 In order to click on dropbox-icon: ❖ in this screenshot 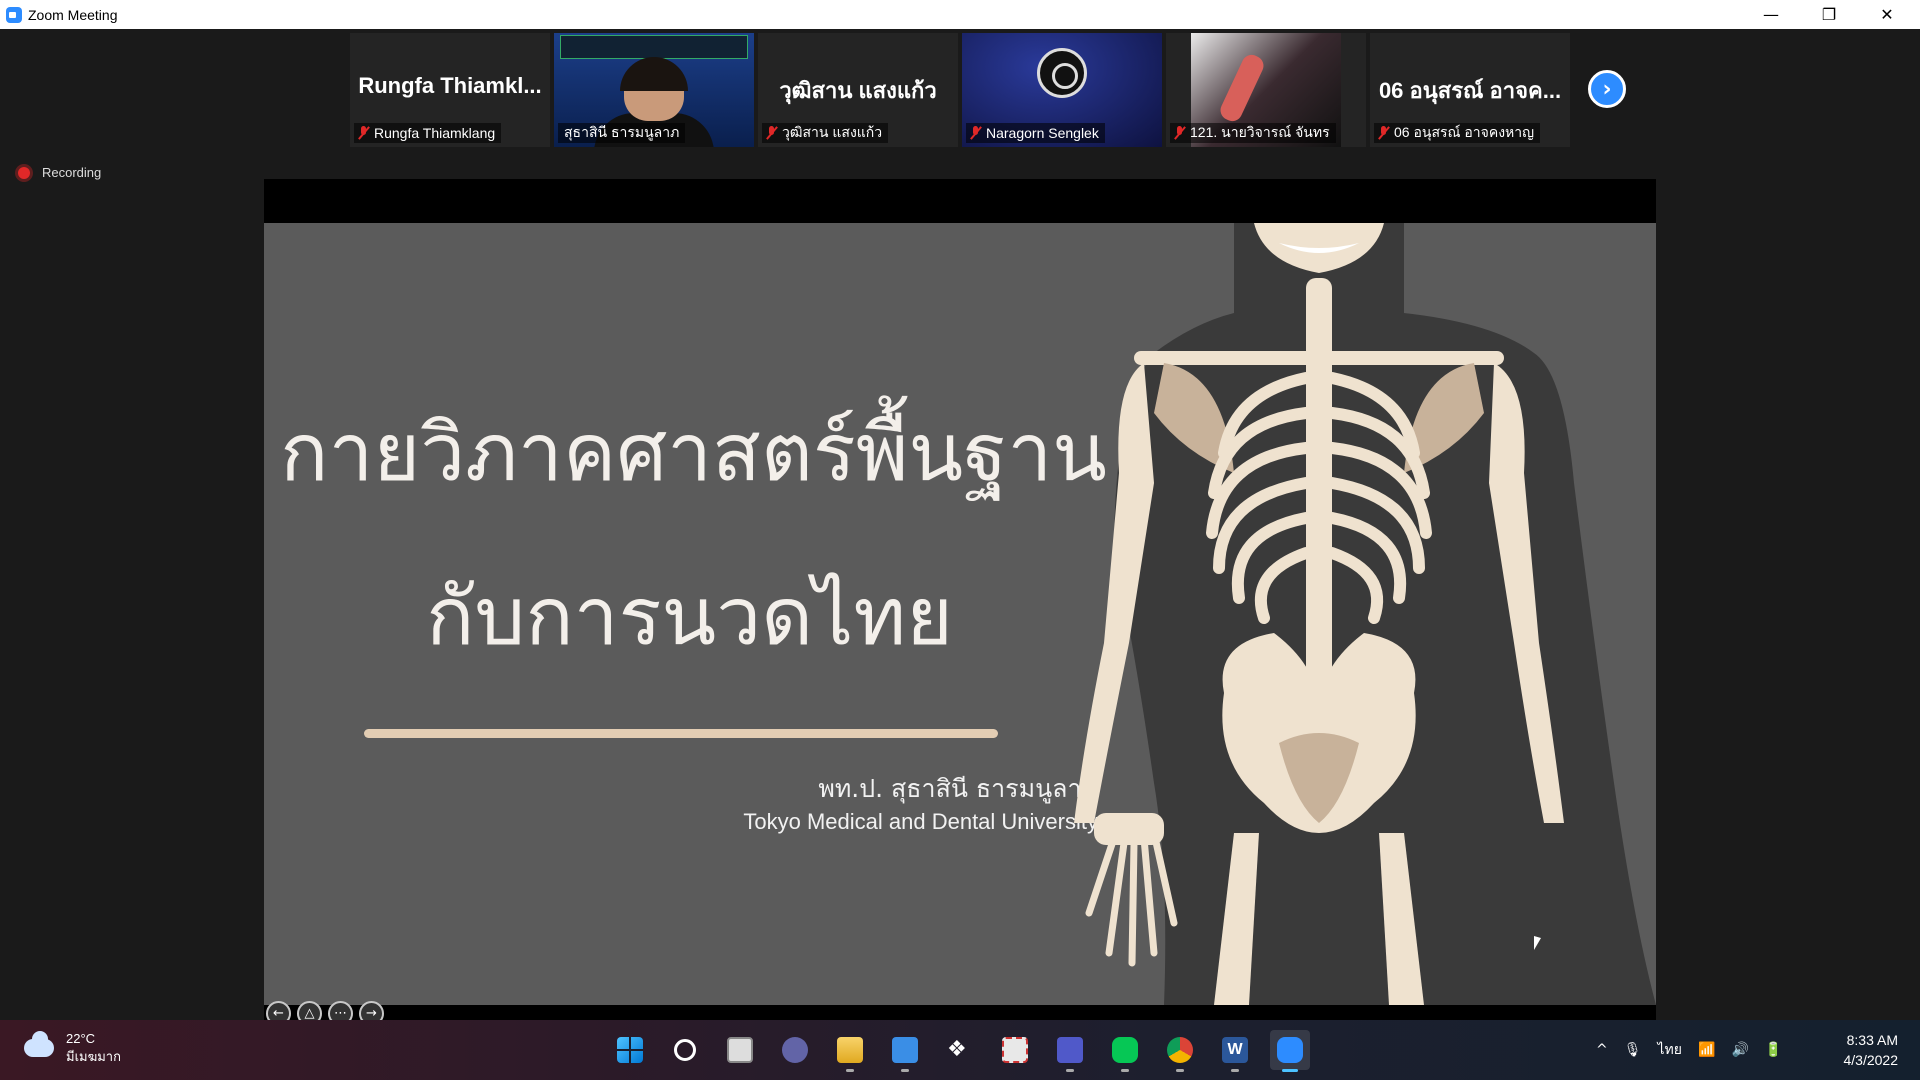, I will do `click(957, 1049)`.